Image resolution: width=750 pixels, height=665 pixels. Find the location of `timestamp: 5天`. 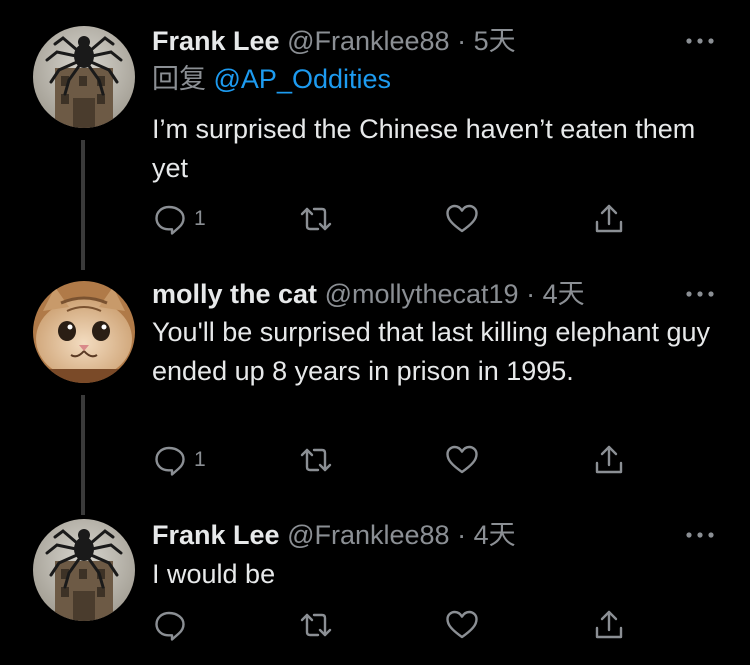

timestamp: 5天 is located at coordinates (495, 41).